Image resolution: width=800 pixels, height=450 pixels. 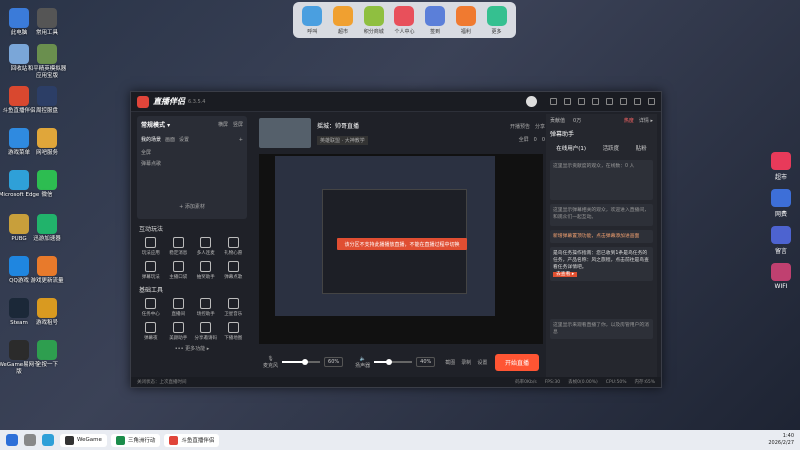 I want to click on desktop-icon-3: 和平精英模拟器应用宝版, so click(x=47, y=62).